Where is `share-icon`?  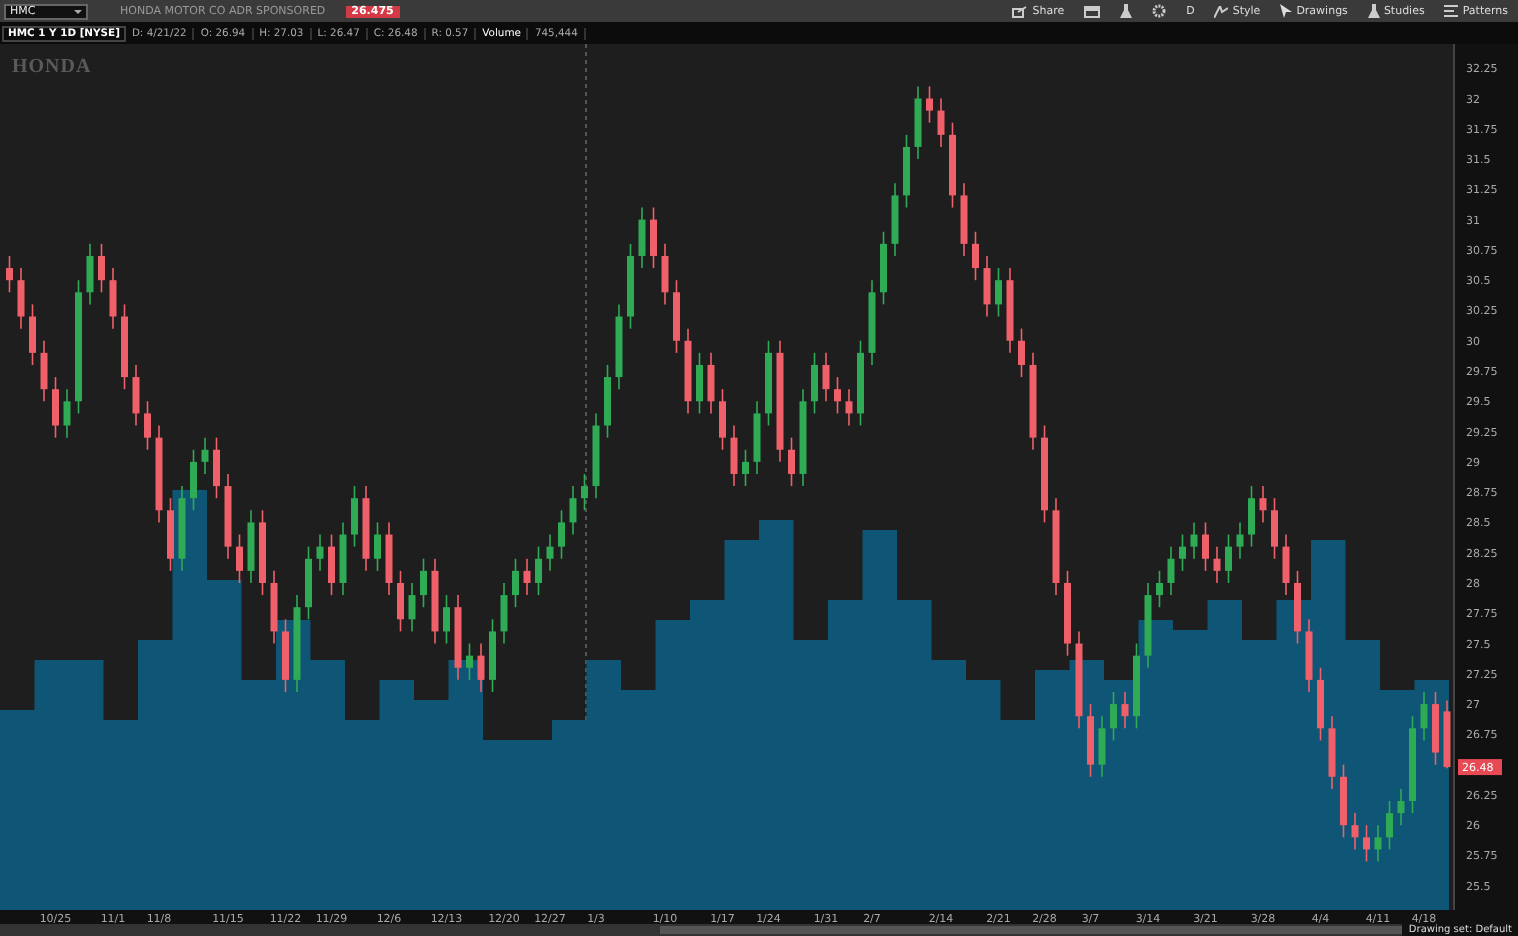 share-icon is located at coordinates (1020, 11).